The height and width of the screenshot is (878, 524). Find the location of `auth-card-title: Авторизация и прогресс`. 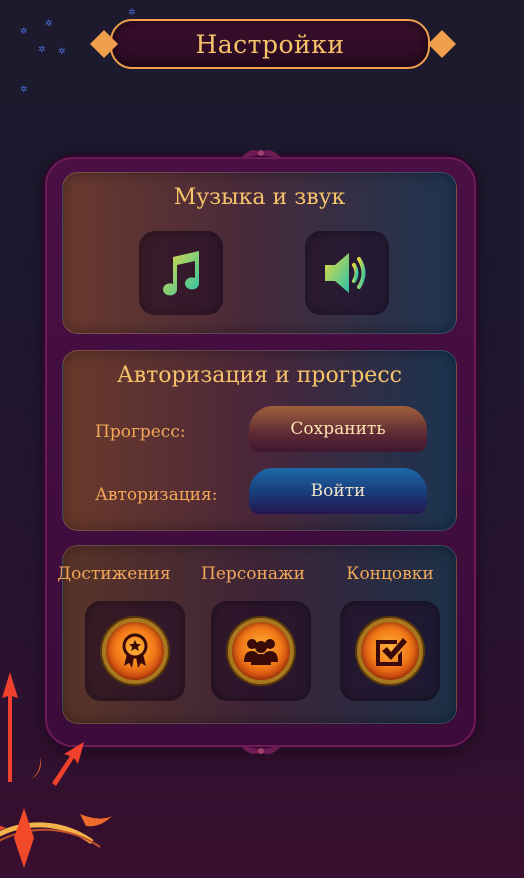

auth-card-title: Авторизация и прогресс is located at coordinates (259, 375).